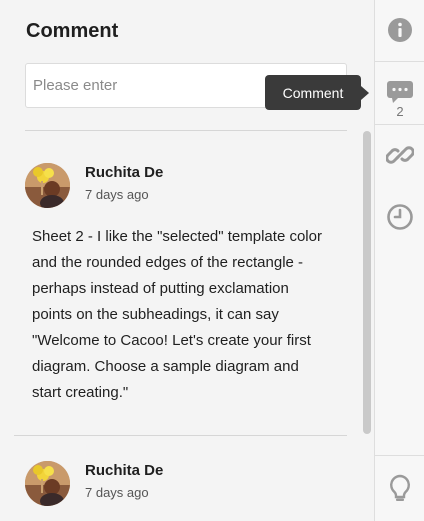 The height and width of the screenshot is (521, 424). I want to click on clock-icon, so click(400, 219).